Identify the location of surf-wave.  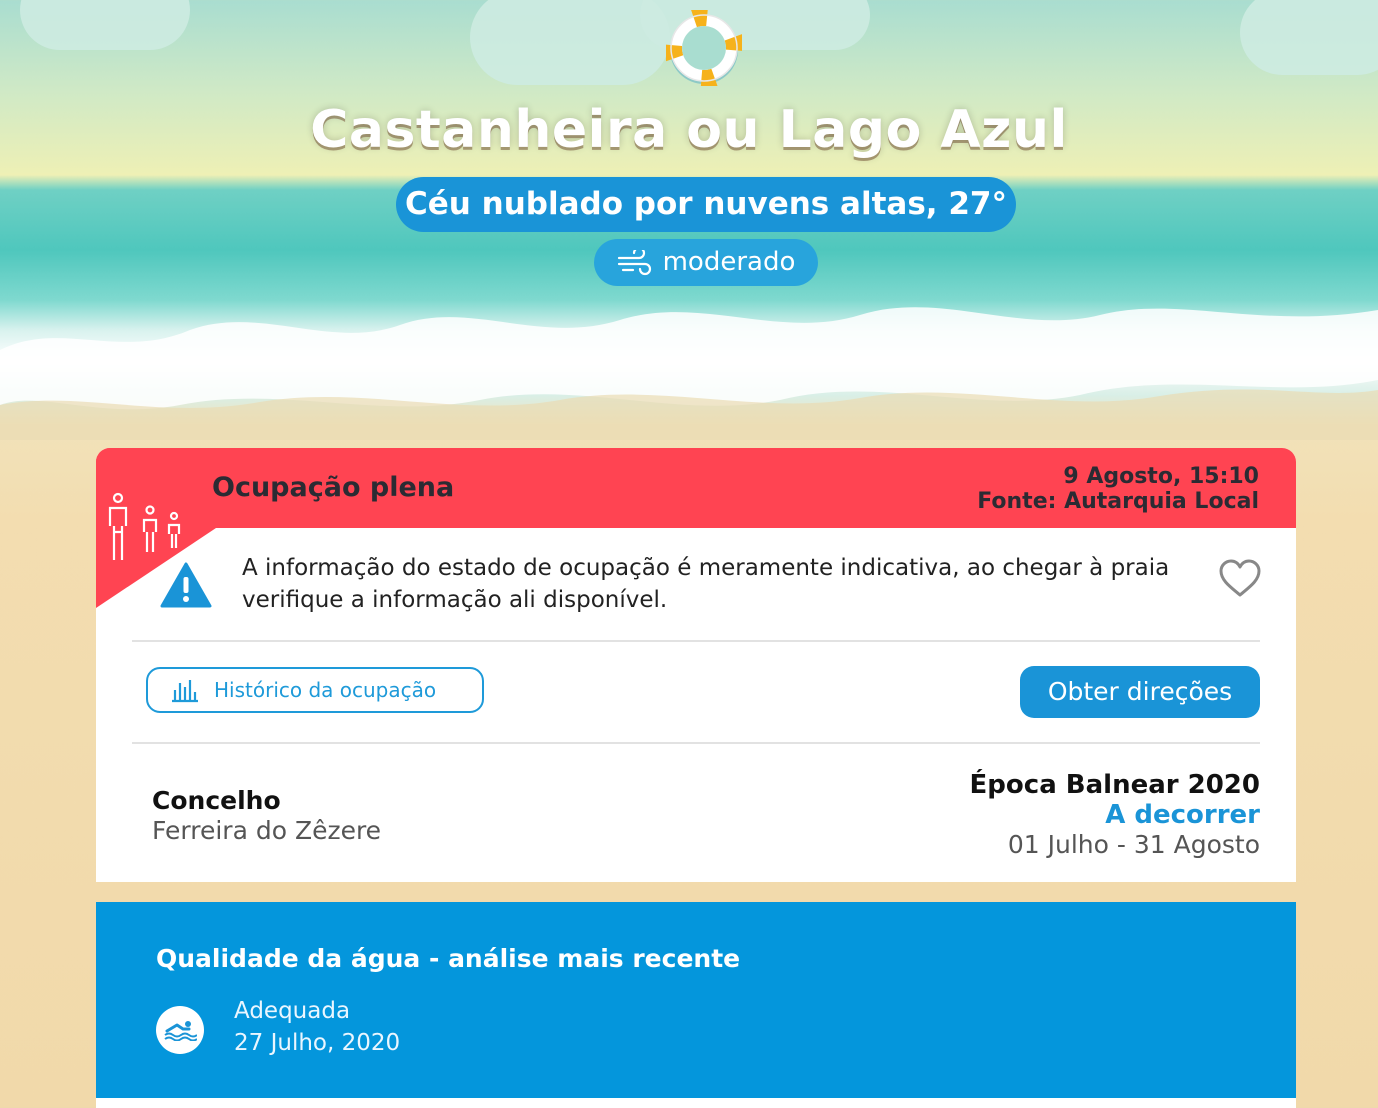
(689, 373).